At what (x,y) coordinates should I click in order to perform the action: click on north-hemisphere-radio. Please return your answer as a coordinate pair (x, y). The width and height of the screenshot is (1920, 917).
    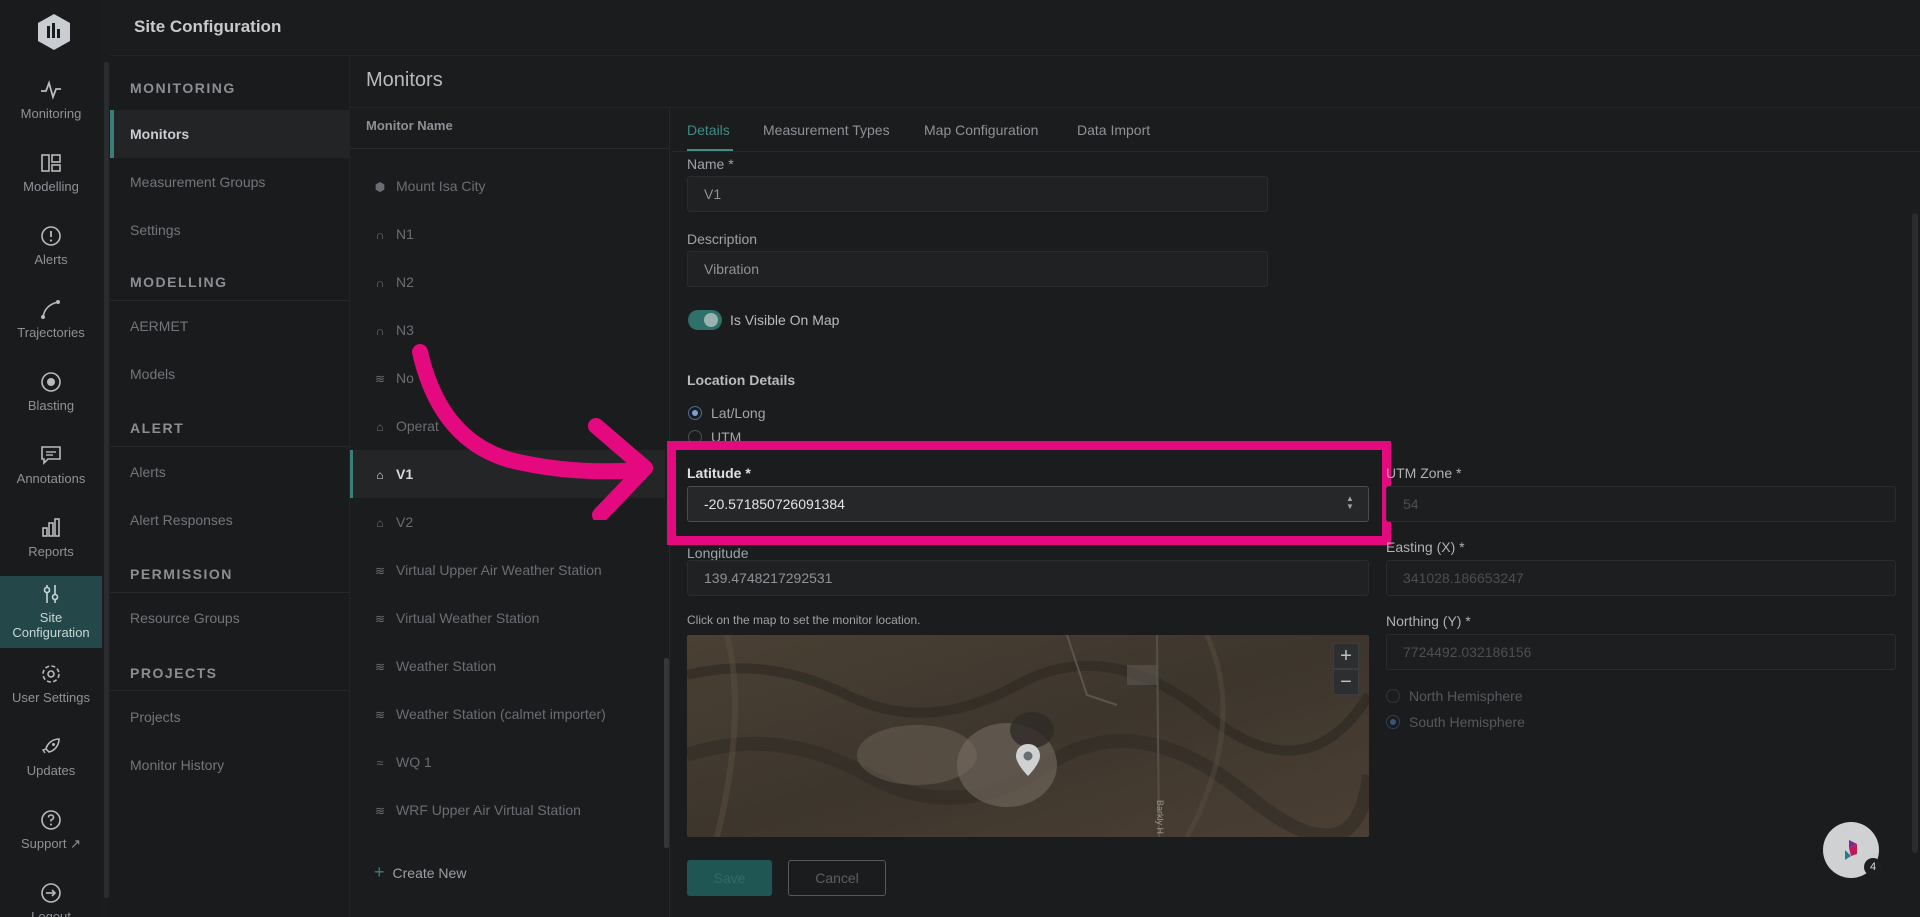
    Looking at the image, I should click on (1393, 696).